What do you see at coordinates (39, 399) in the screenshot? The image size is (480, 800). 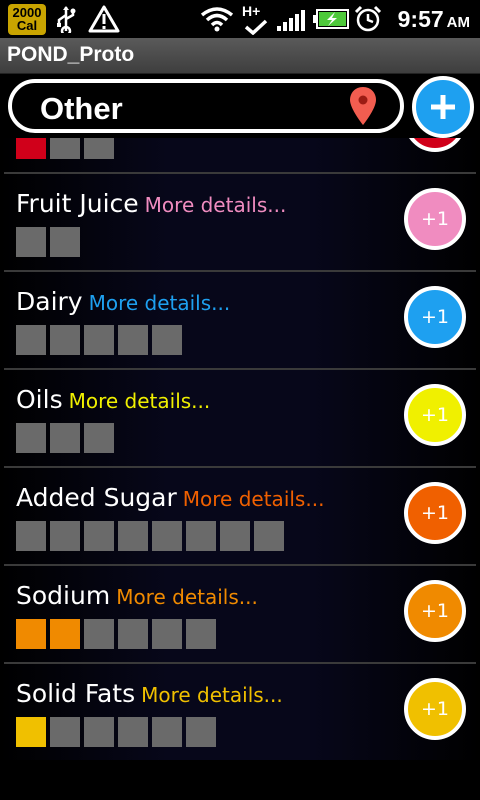 I see `food-group-label: Oils` at bounding box center [39, 399].